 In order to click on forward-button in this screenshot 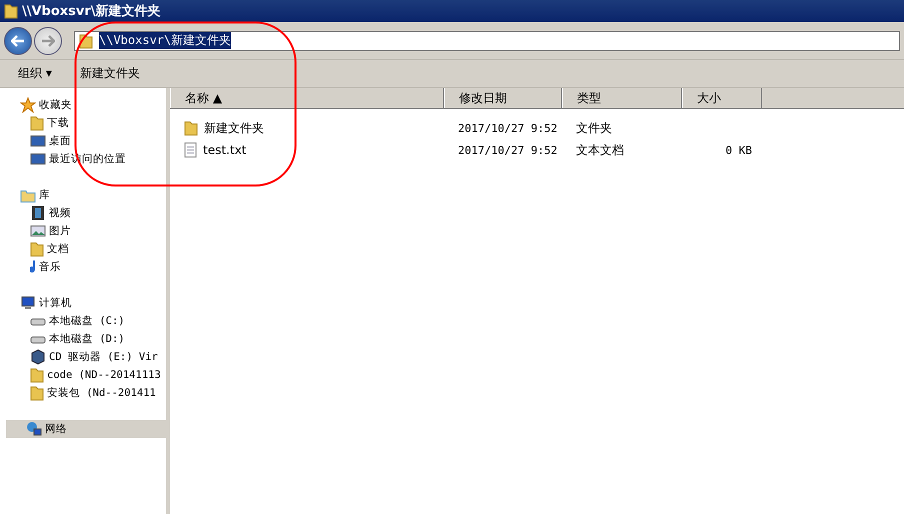, I will do `click(48, 40)`.